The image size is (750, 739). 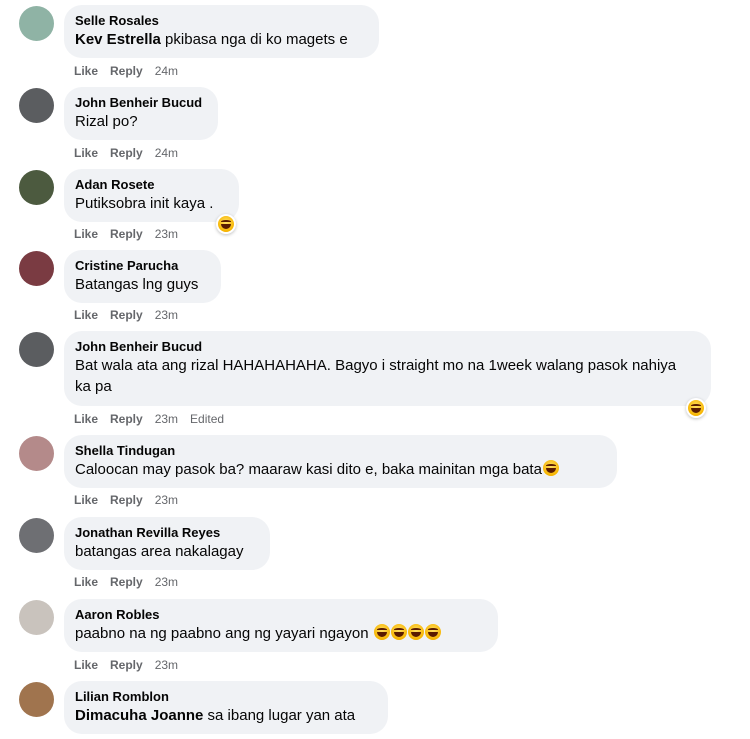 What do you see at coordinates (159, 551) in the screenshot?
I see `comment-text: batangas area nakalagay` at bounding box center [159, 551].